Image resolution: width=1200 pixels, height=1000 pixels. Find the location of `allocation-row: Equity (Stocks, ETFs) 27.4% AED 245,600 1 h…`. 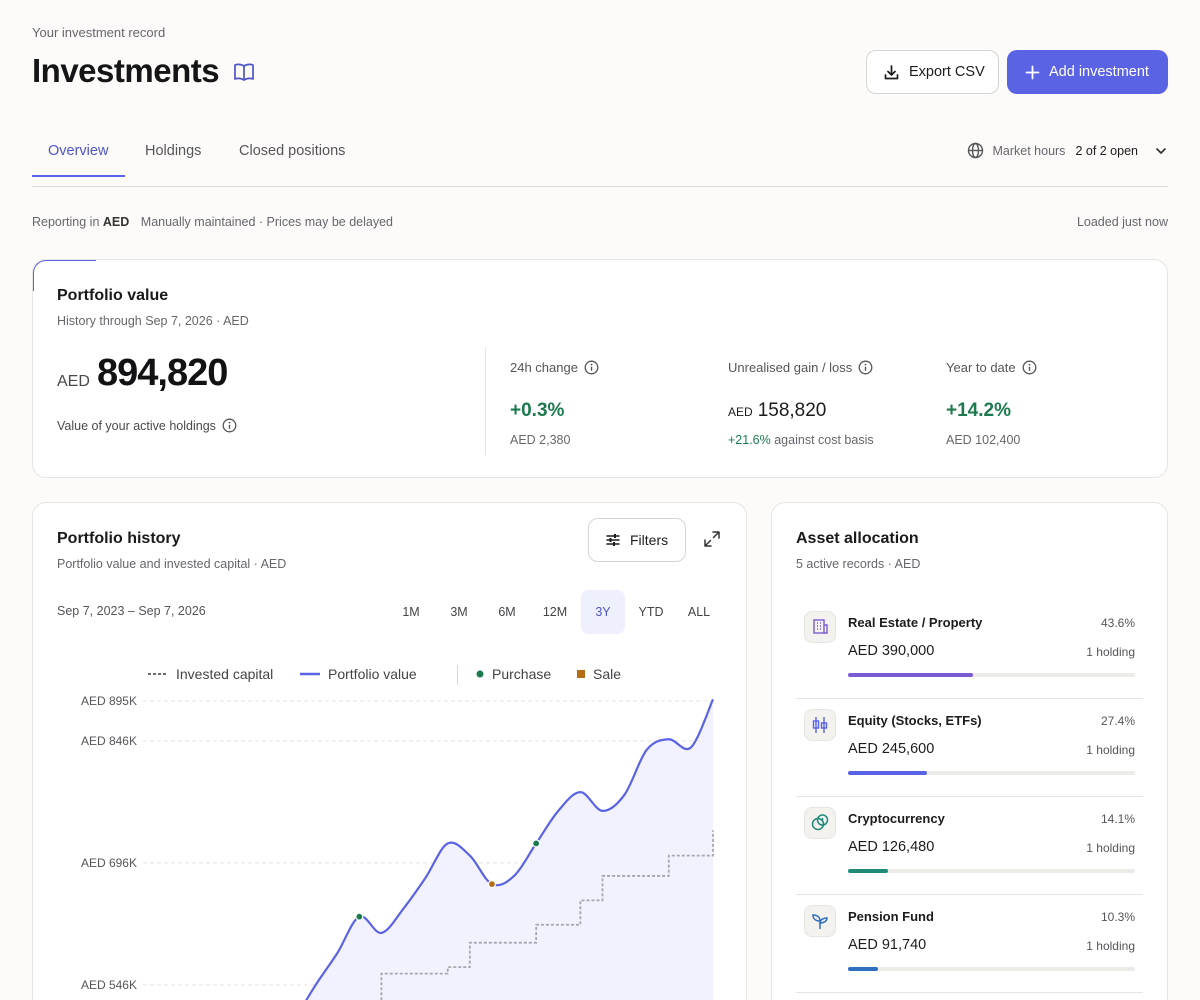

allocation-row: Equity (Stocks, ETFs) 27.4% AED 245,600 1 h… is located at coordinates (969, 748).